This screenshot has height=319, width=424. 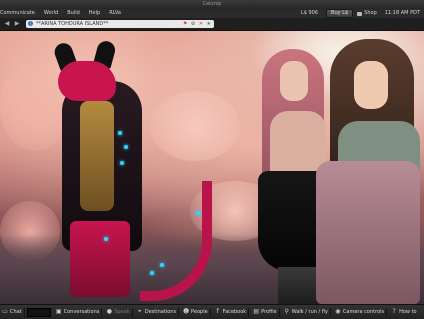 I want to click on location-text: **ARINA TOHDURA ISLAND**, so click(x=72, y=24).